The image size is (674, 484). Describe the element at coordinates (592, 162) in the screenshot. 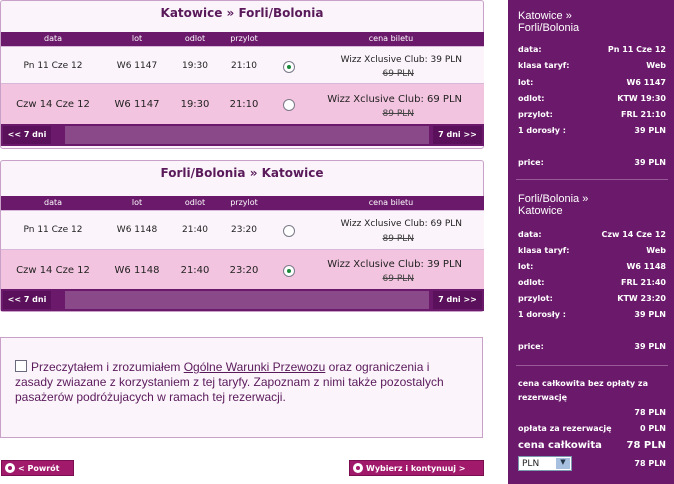

I see `summary-outbound-price: price: 39 PLN` at that location.